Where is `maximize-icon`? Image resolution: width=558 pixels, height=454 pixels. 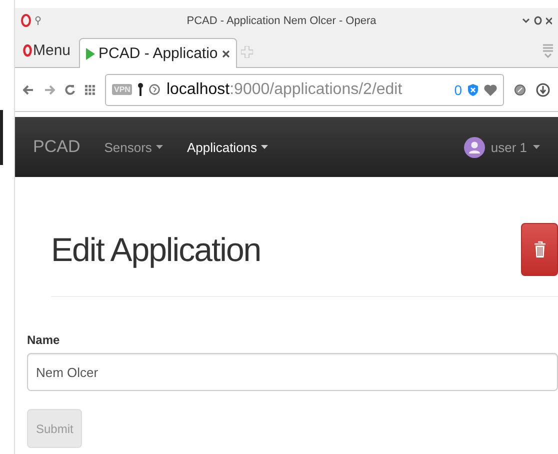 maximize-icon is located at coordinates (538, 20).